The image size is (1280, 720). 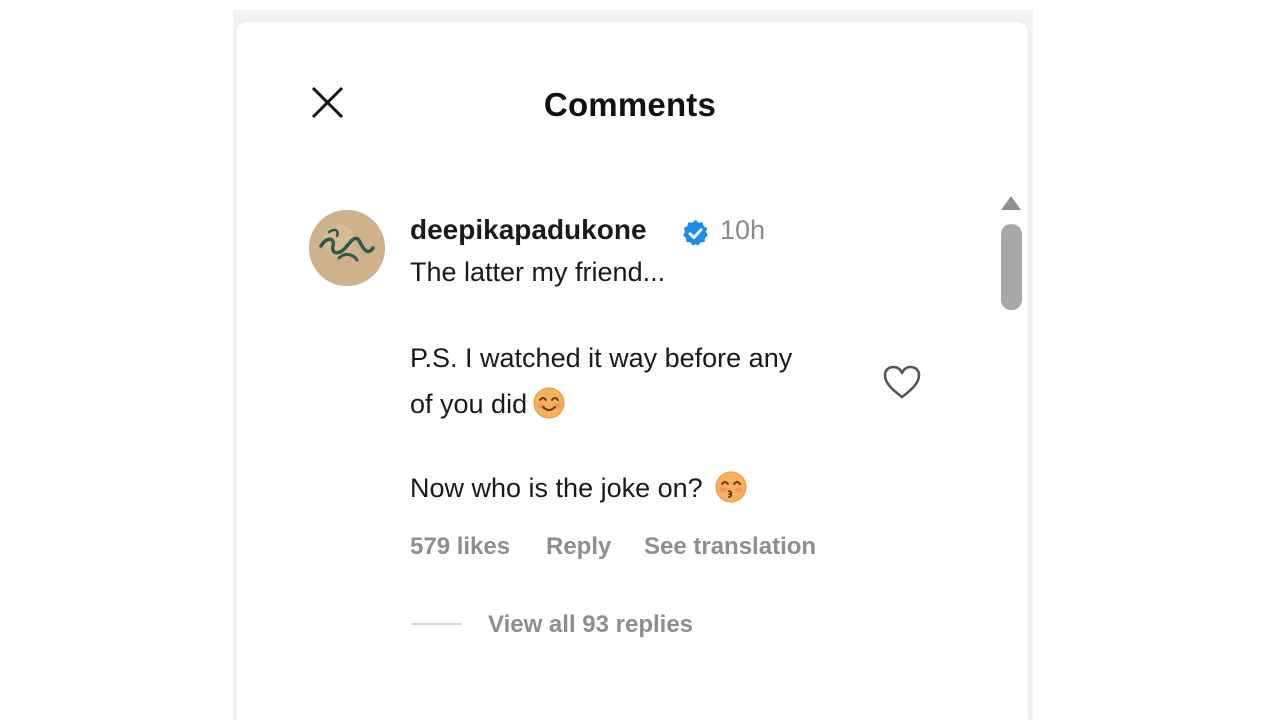 I want to click on avatar, so click(x=347, y=248).